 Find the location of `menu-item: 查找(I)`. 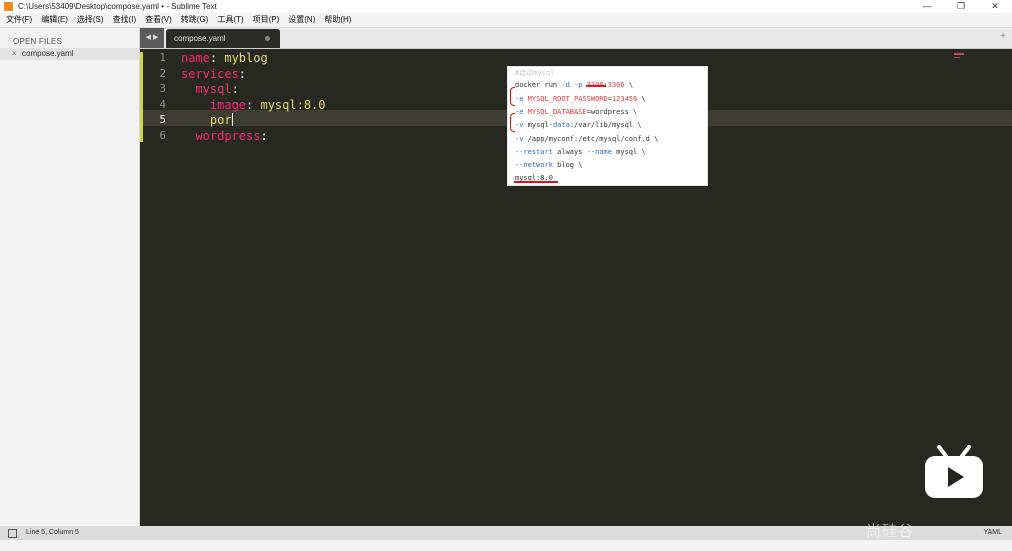

menu-item: 查找(I) is located at coordinates (125, 20).